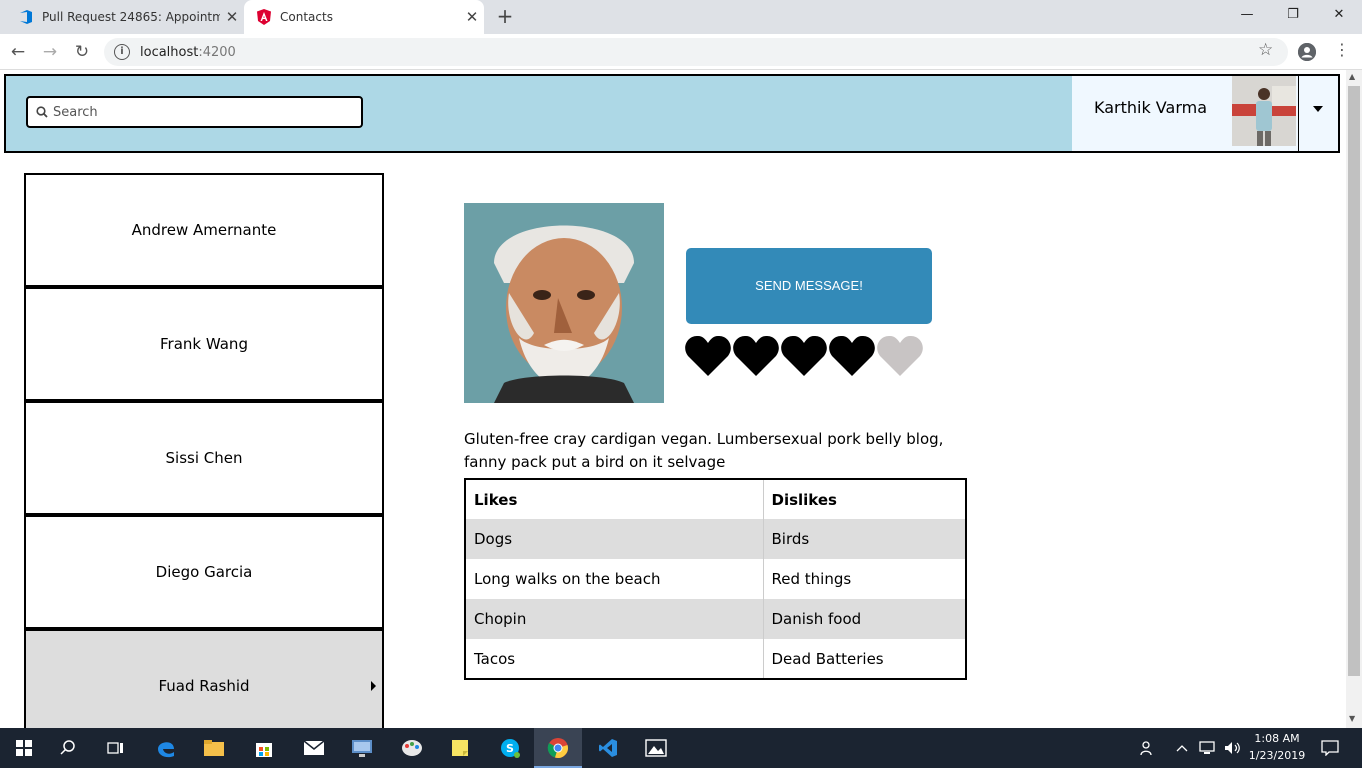 This screenshot has width=1362, height=768. What do you see at coordinates (24, 748) in the screenshot?
I see `windows-start-icon` at bounding box center [24, 748].